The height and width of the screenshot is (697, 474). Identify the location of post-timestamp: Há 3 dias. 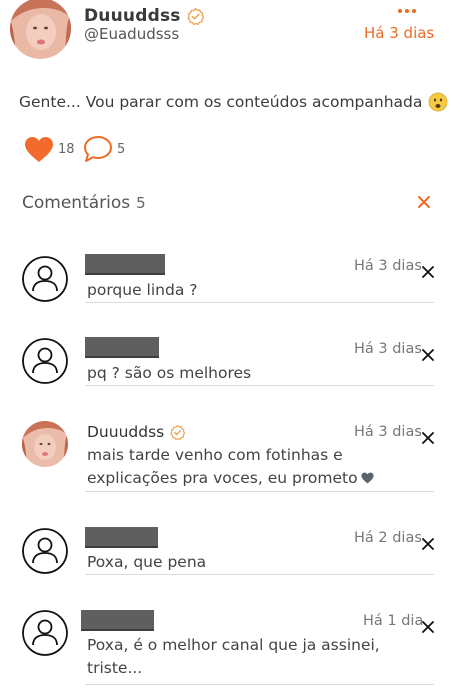
(399, 33).